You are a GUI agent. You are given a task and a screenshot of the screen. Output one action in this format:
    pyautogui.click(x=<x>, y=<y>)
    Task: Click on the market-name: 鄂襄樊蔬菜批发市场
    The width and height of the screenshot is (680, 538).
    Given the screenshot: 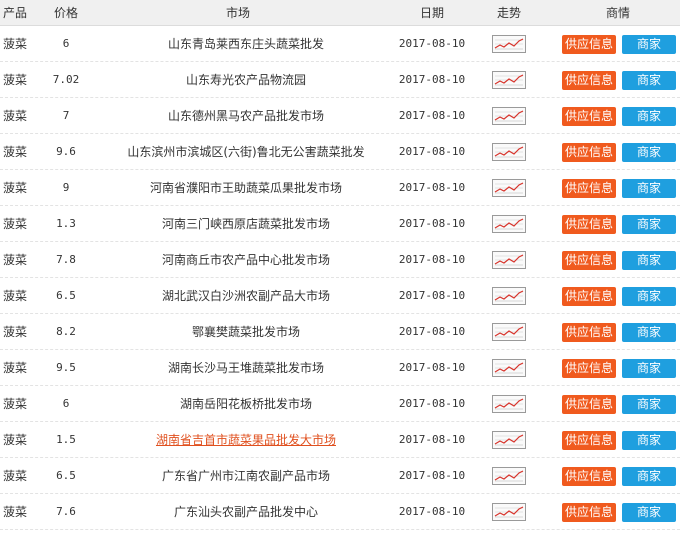 What is the action you would take?
    pyautogui.click(x=245, y=332)
    